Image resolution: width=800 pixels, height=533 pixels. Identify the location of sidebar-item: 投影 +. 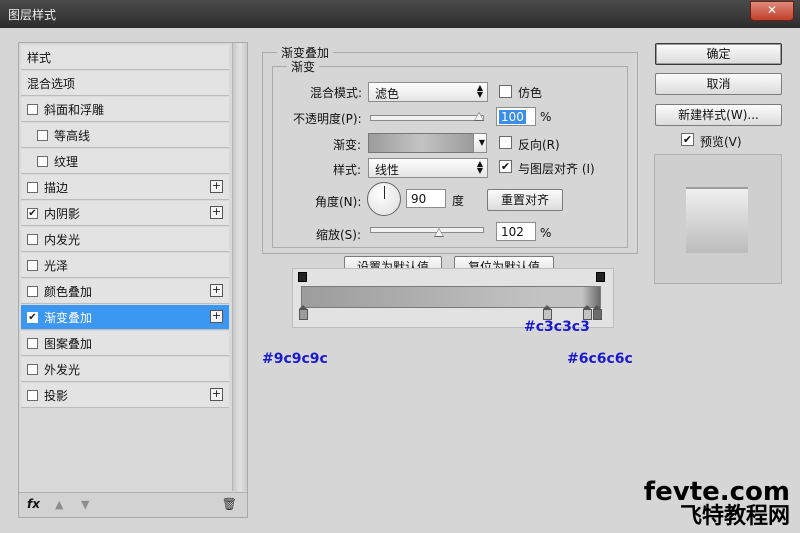
(125, 395).